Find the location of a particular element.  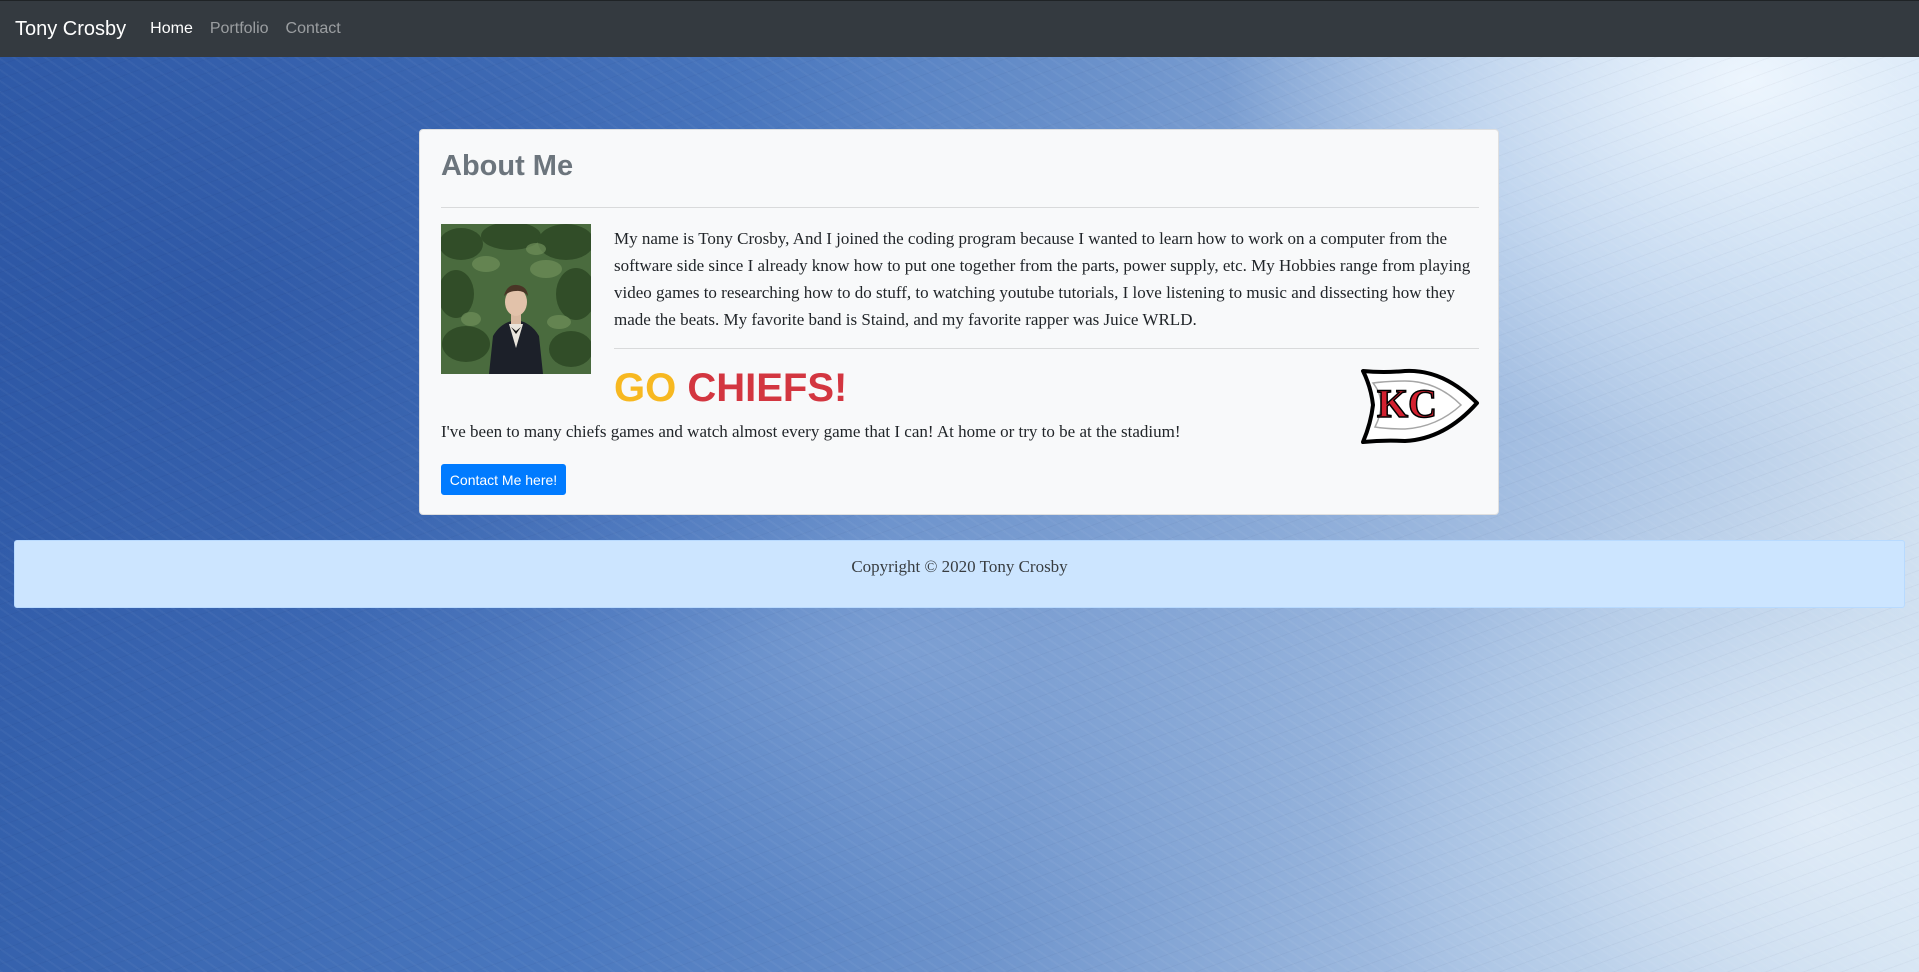

footer: Copyright © 2020 Tony Crosby is located at coordinates (959, 574).